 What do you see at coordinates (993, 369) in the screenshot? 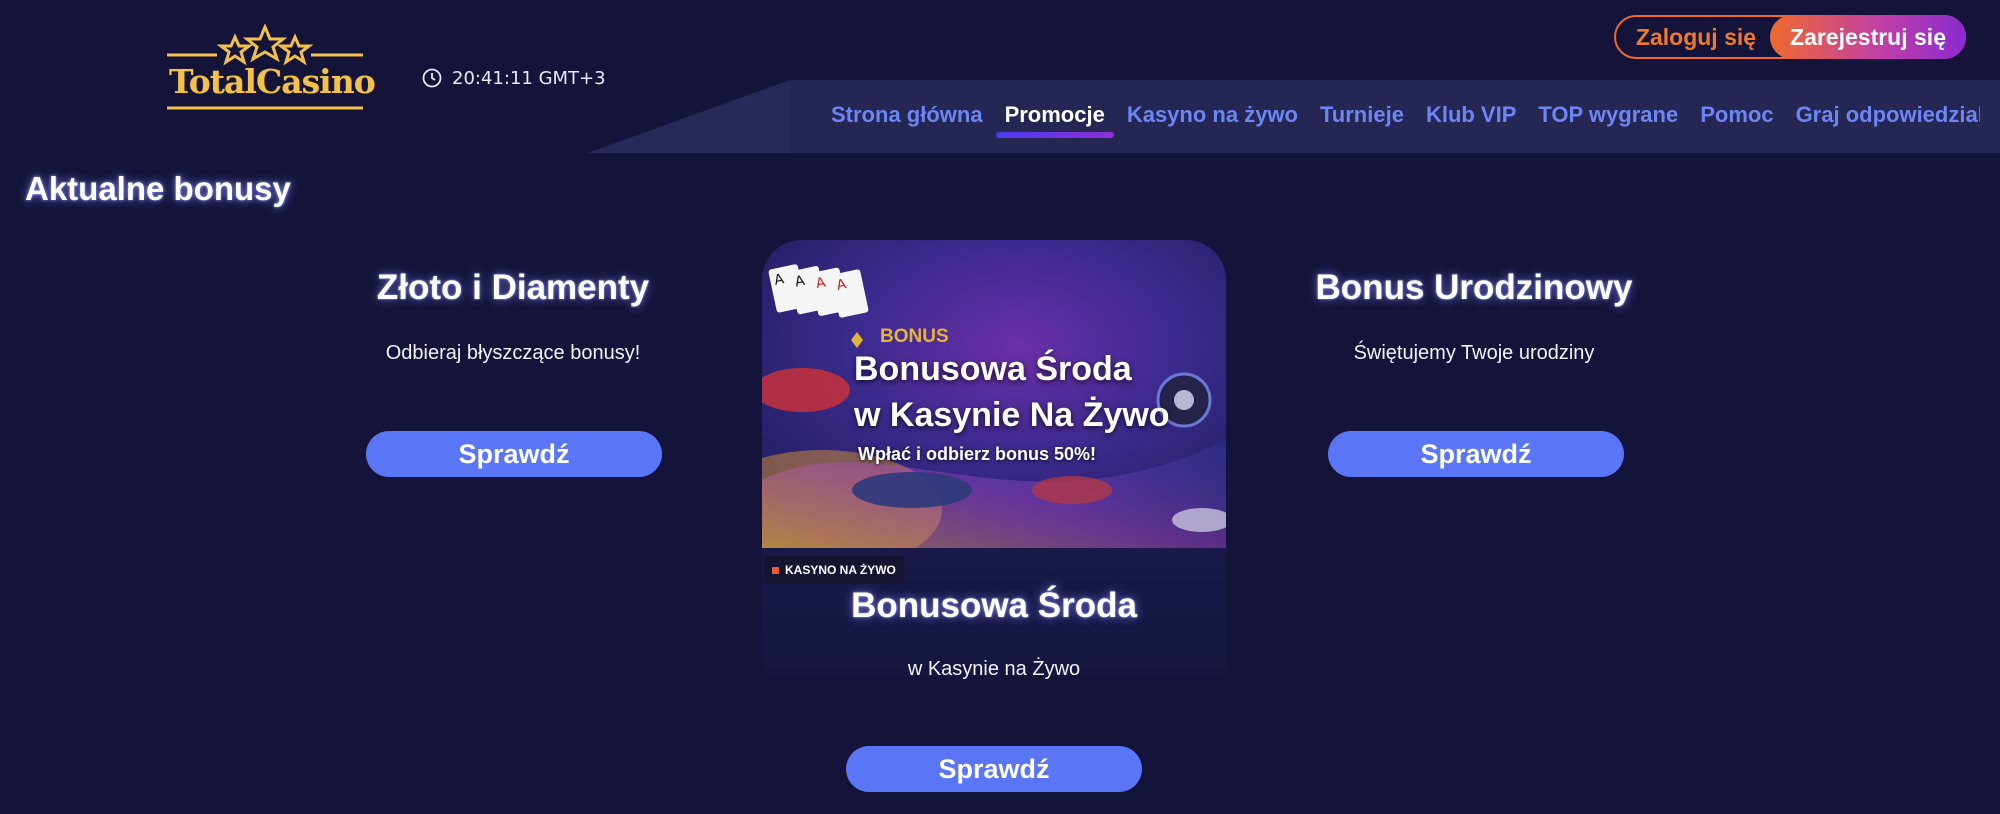
I see `banner-headline-1: Bonusowa Środa` at bounding box center [993, 369].